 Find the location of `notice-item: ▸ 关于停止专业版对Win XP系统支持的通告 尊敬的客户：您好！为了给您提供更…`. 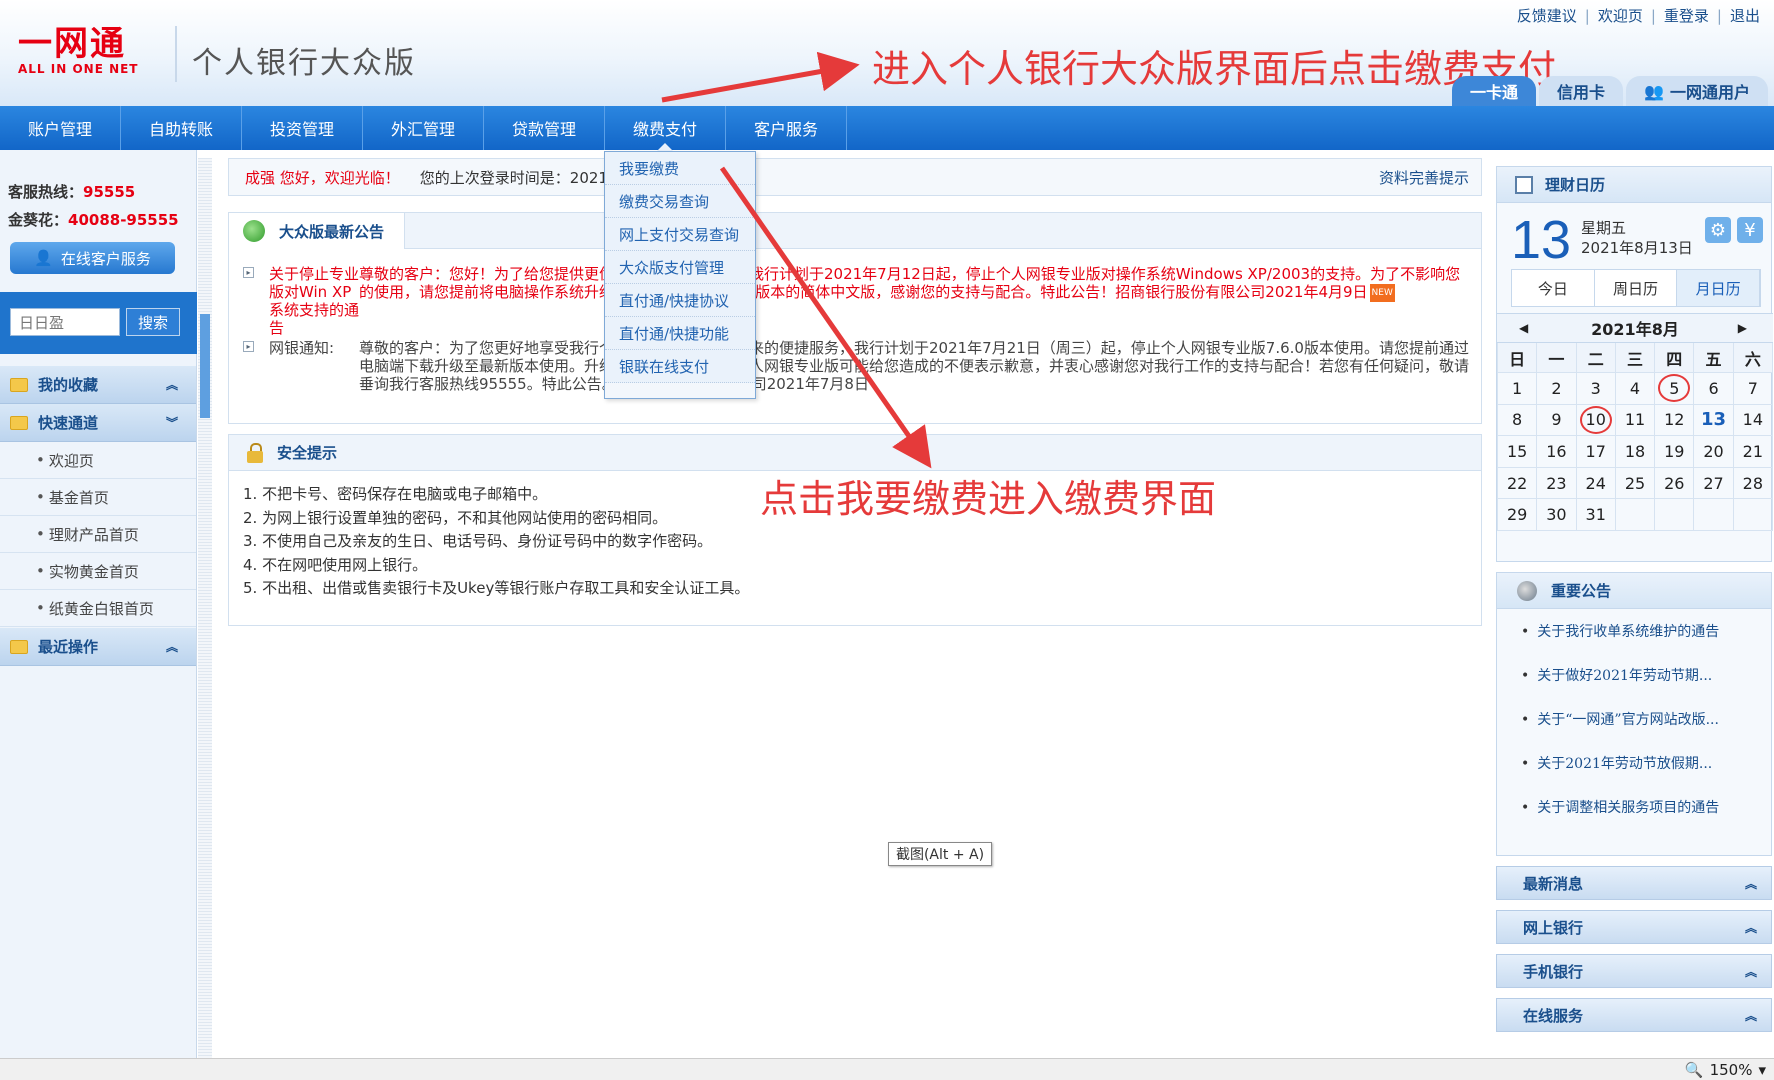

notice-item: ▸ 关于停止专业版对Win XP系统支持的通告 尊敬的客户：您好！为了给您提供更… is located at coordinates (858, 301).